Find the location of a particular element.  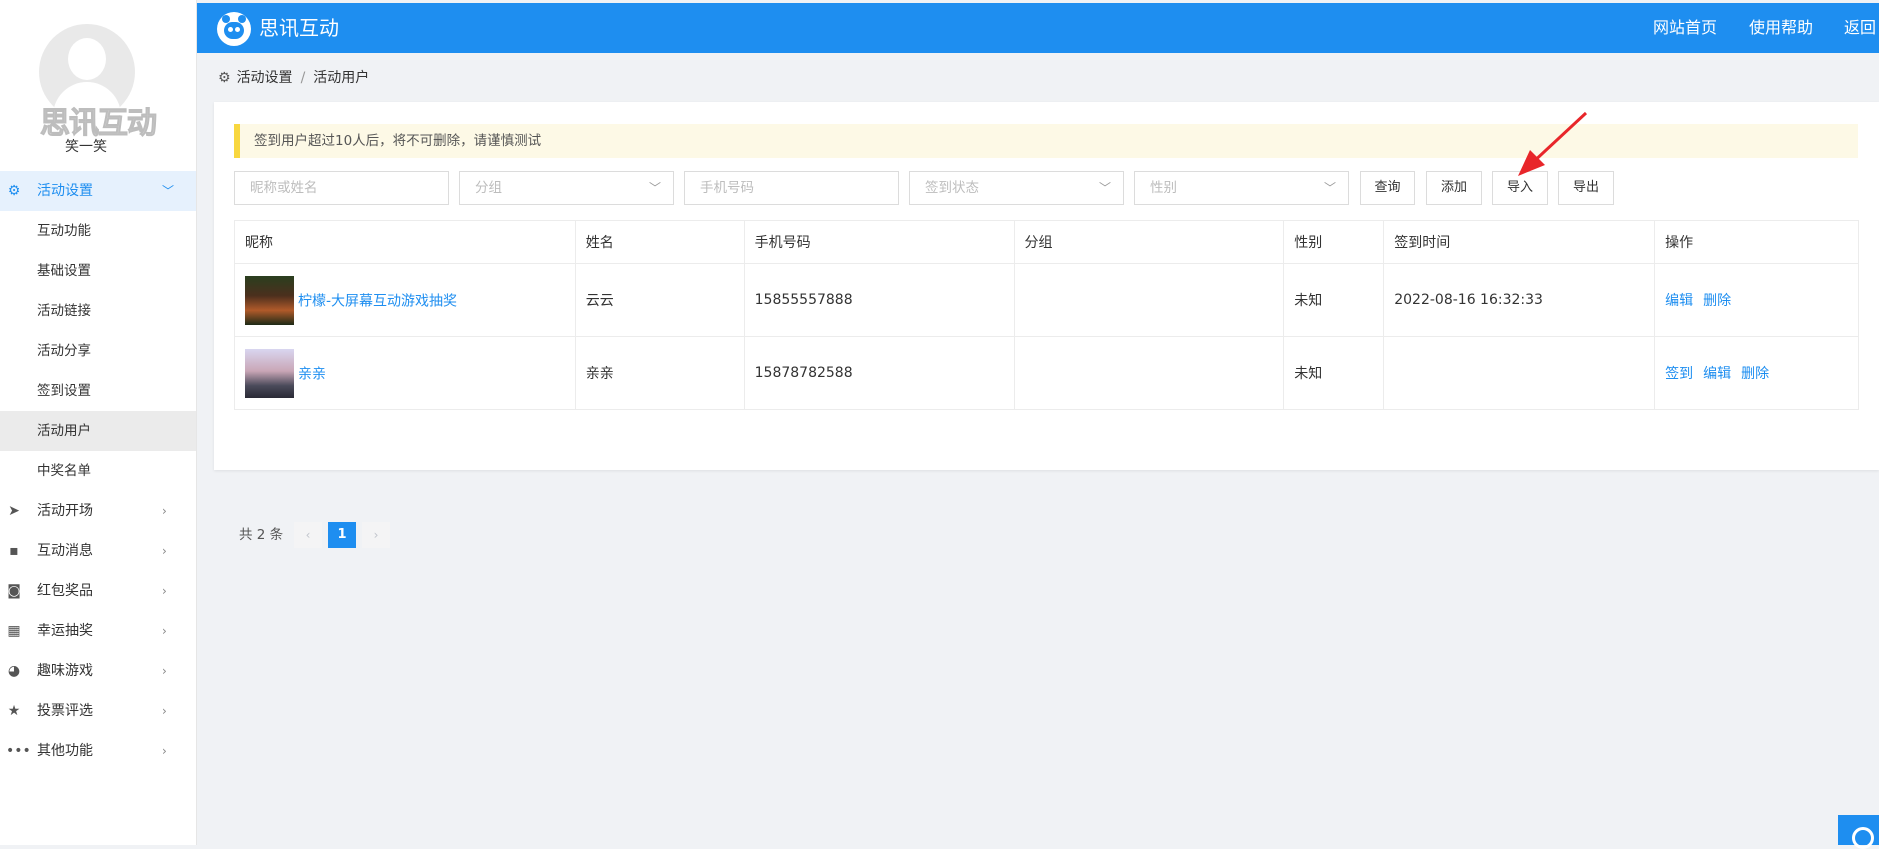

sidebar-item-winners: 中奖名单 is located at coordinates (98, 471).